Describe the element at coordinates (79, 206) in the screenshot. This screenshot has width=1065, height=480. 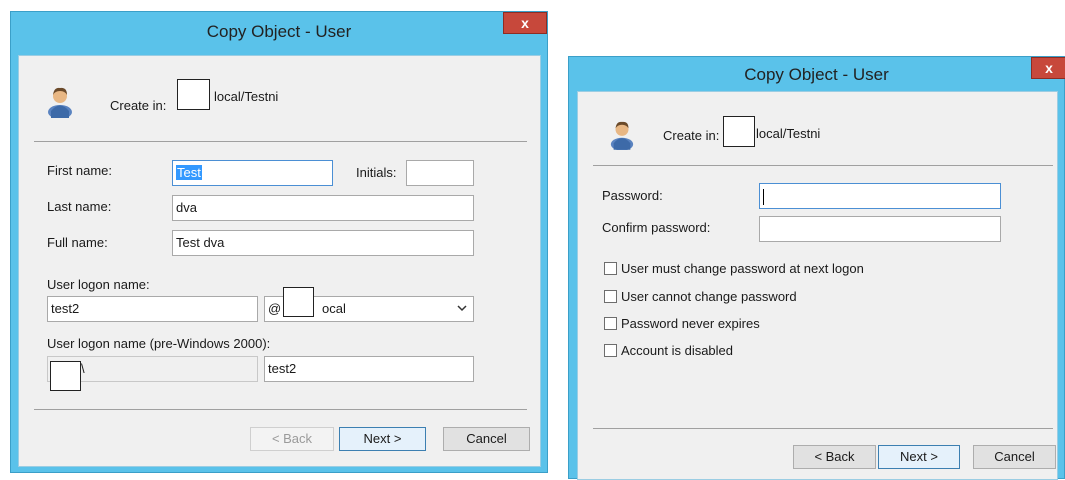
I see `last-name-label: Last name:` at that location.